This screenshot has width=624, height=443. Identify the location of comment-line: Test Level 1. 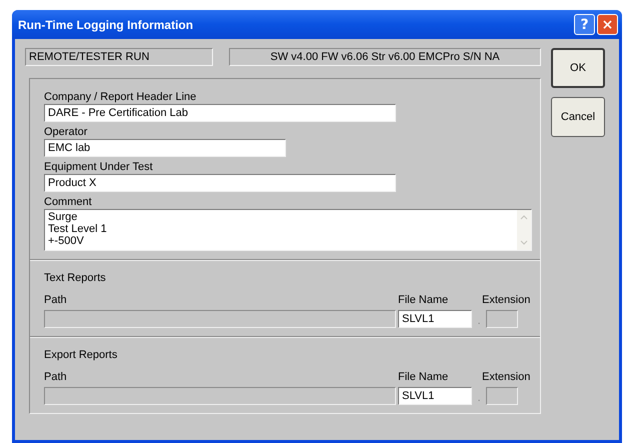
(78, 229).